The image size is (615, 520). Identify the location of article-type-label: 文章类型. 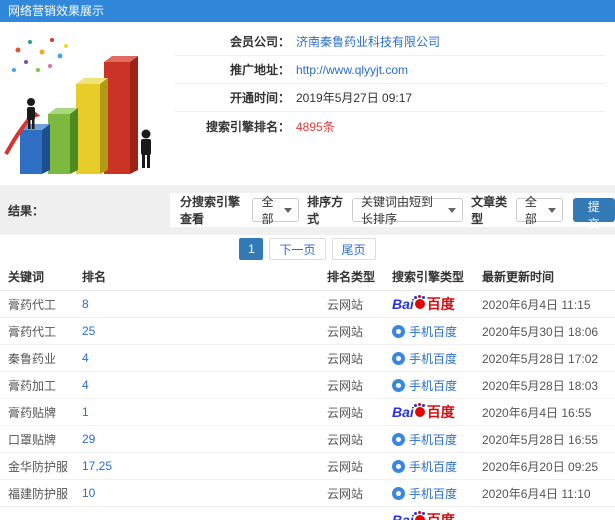
(489, 210).